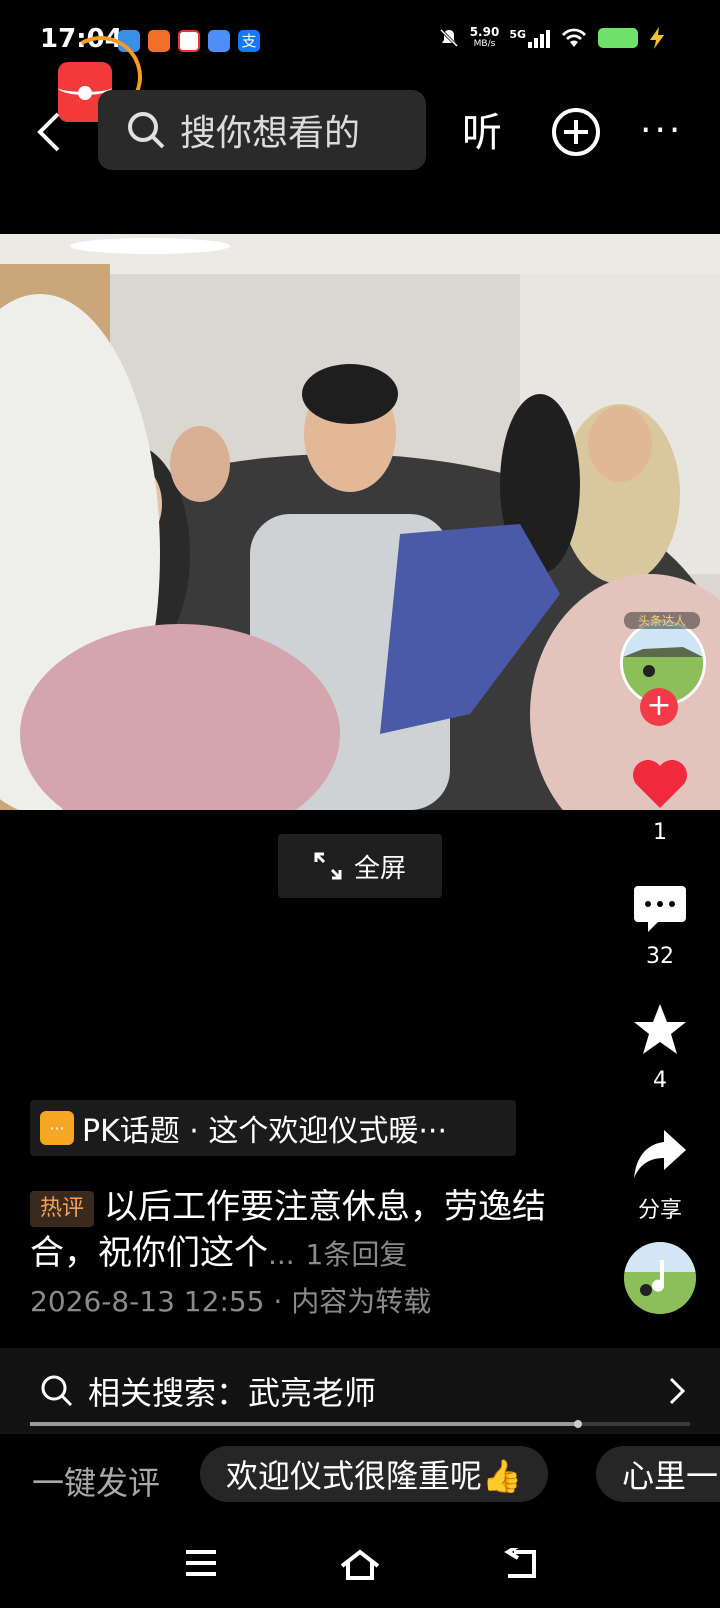 This screenshot has height=1608, width=720. I want to click on comment-count: 32, so click(660, 956).